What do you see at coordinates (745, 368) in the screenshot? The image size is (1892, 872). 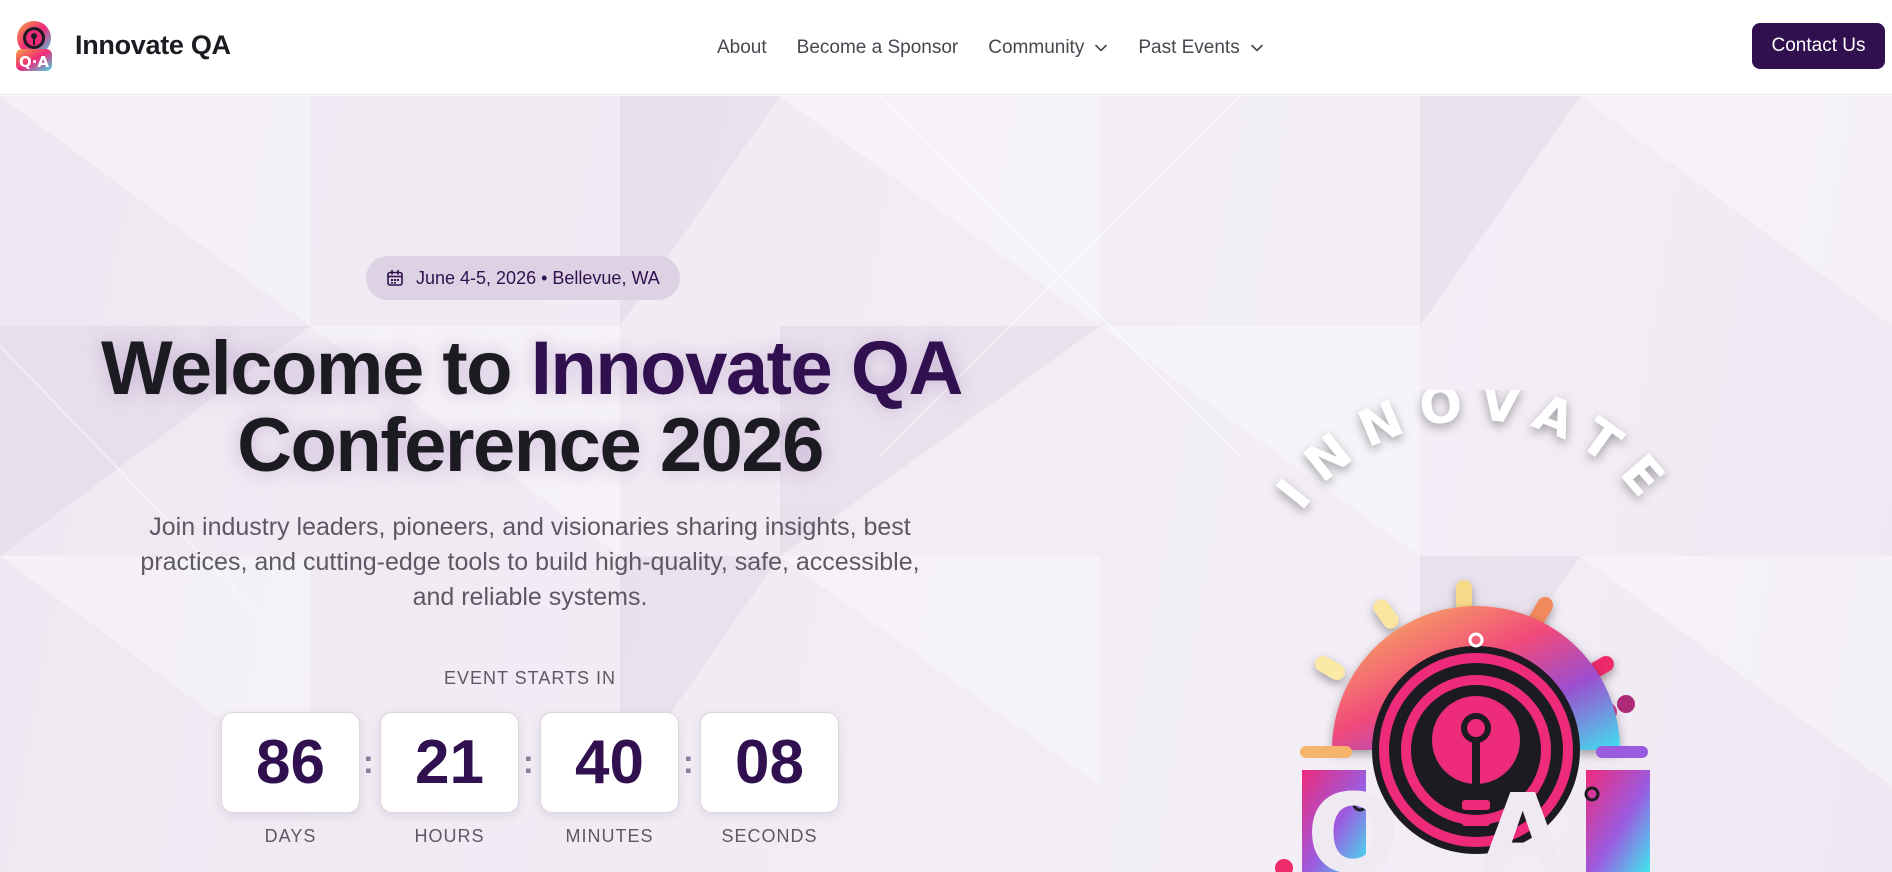 I see `hero-title-accent: Innovate QA` at bounding box center [745, 368].